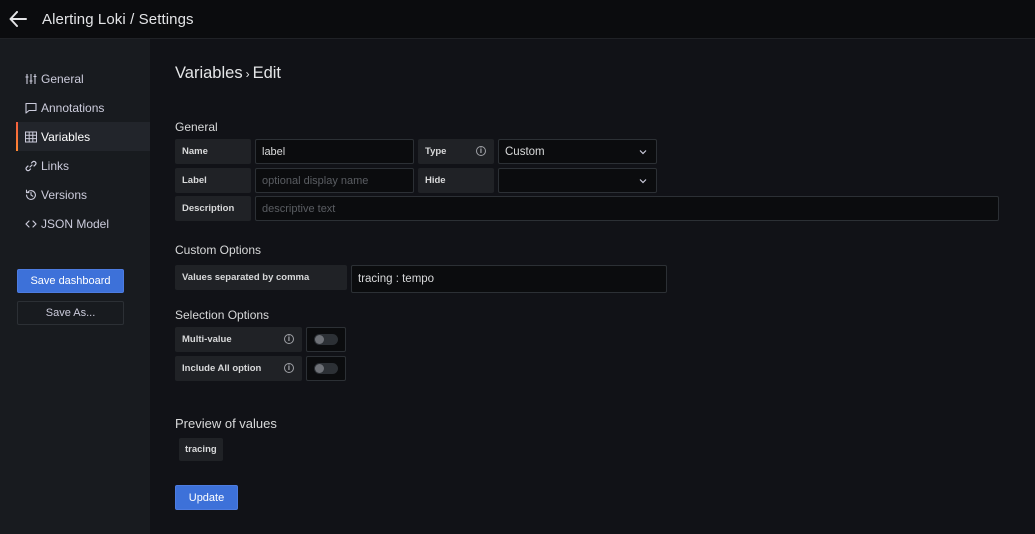 This screenshot has width=1035, height=534. What do you see at coordinates (577, 180) in the screenshot?
I see `hide-select` at bounding box center [577, 180].